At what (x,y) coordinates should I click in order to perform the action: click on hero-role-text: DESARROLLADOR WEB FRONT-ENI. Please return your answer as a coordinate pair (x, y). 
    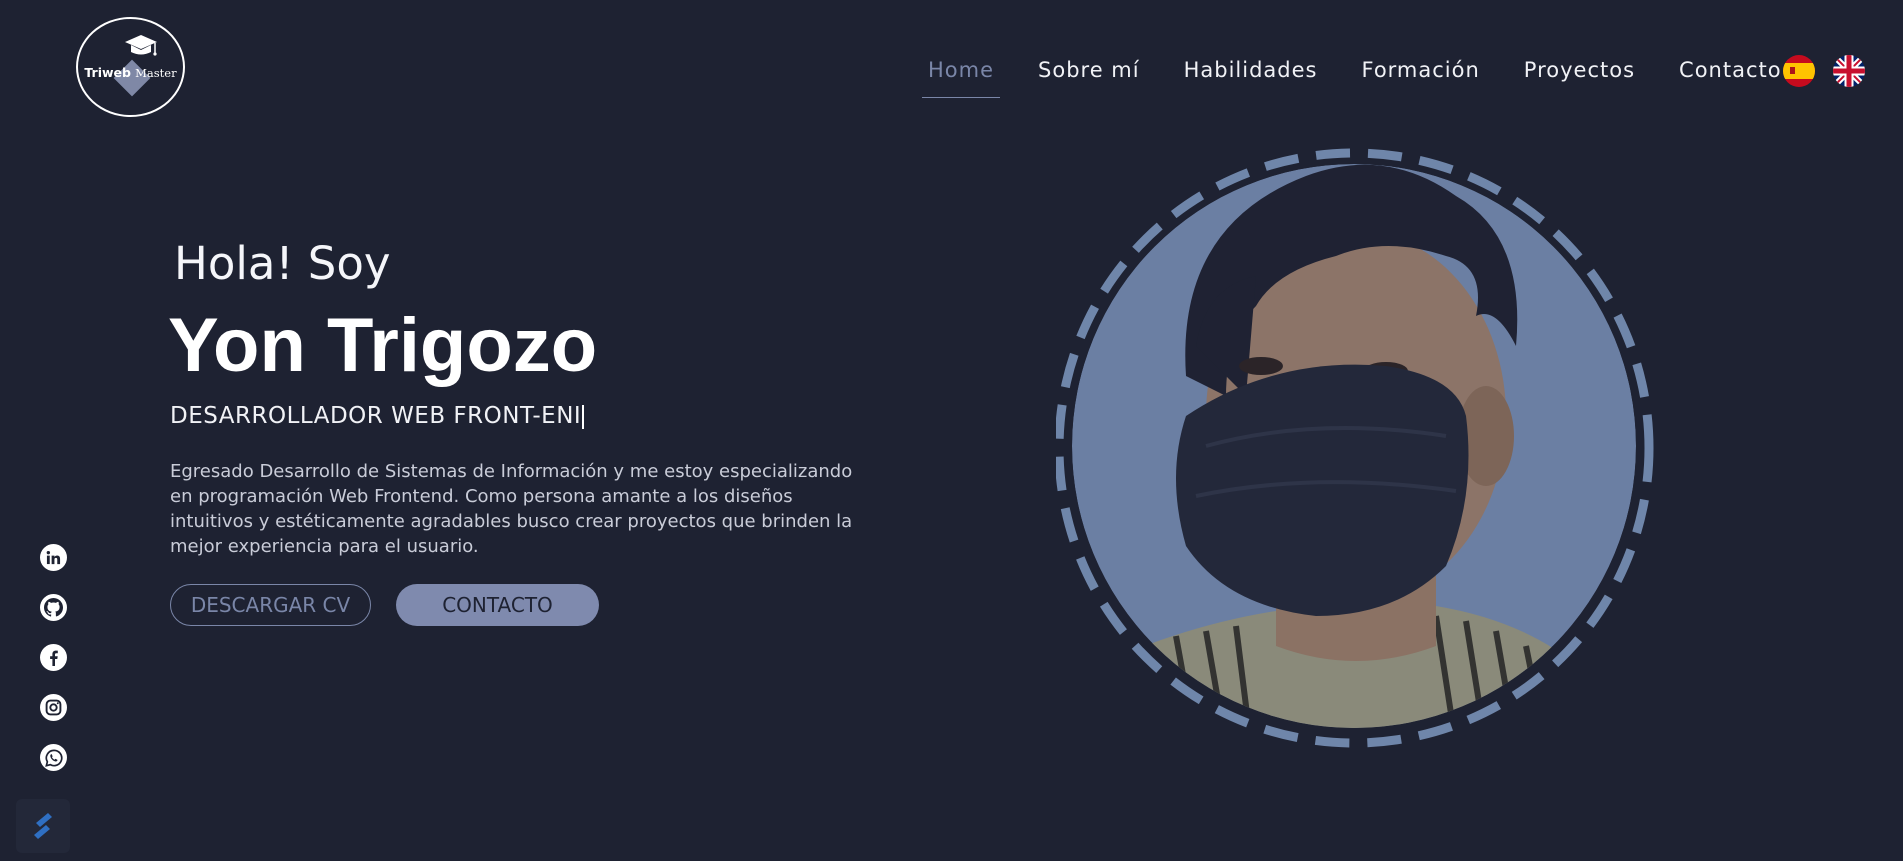
    Looking at the image, I should click on (376, 416).